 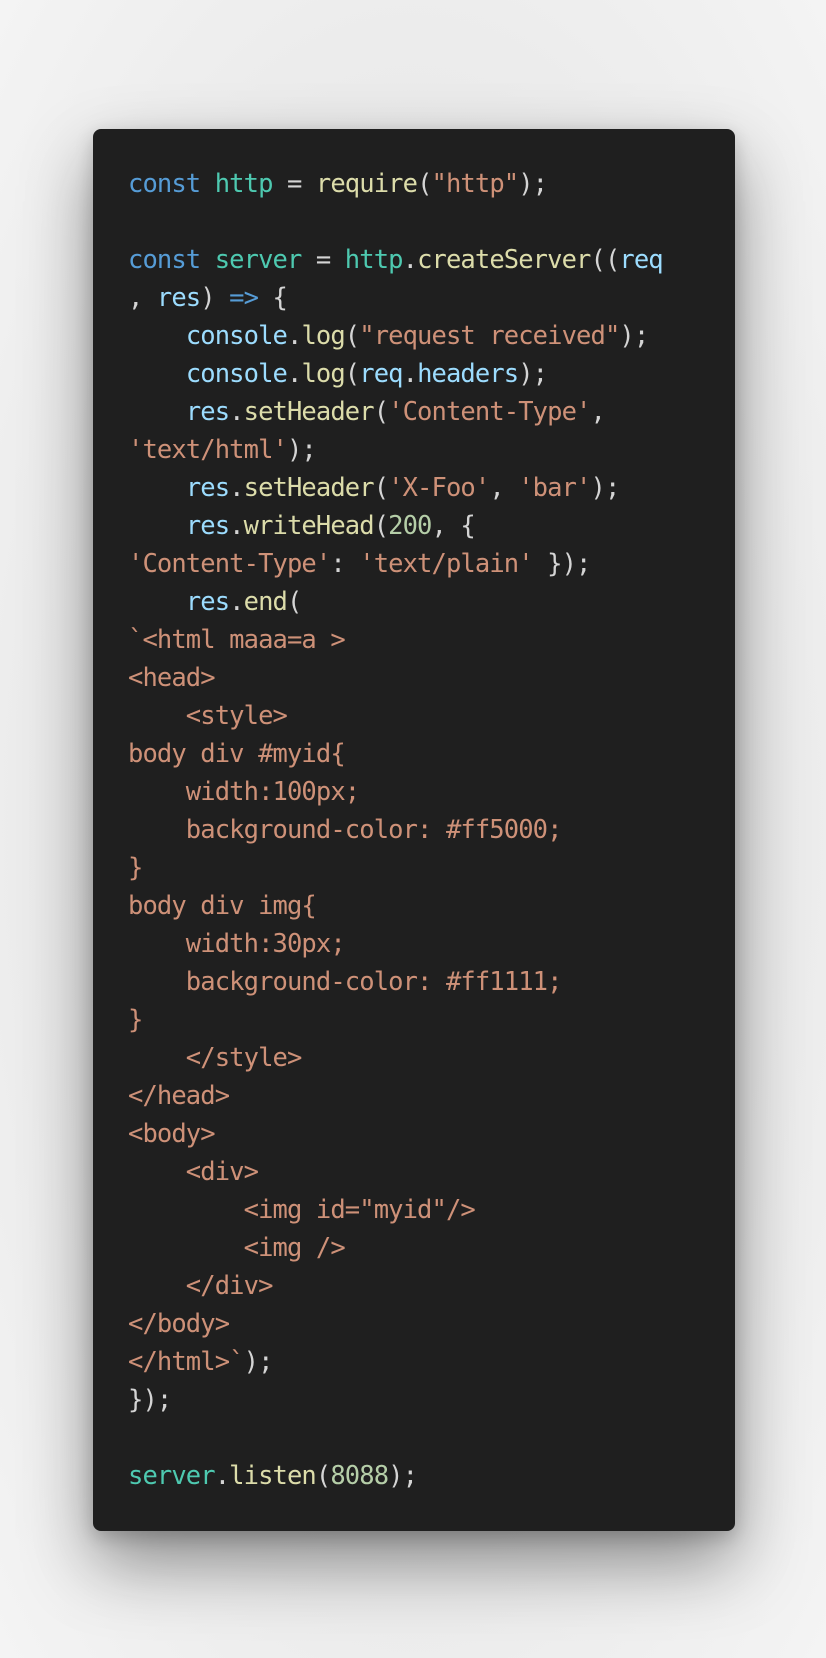 I want to click on code-line: const server = http.createServer((req, so click(x=418, y=260).